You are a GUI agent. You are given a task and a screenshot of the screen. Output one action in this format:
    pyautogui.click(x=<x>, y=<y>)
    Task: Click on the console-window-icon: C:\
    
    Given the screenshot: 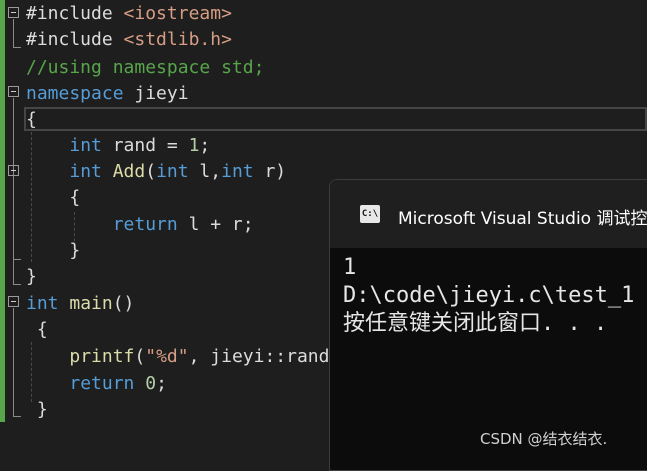 What is the action you would take?
    pyautogui.click(x=370, y=214)
    